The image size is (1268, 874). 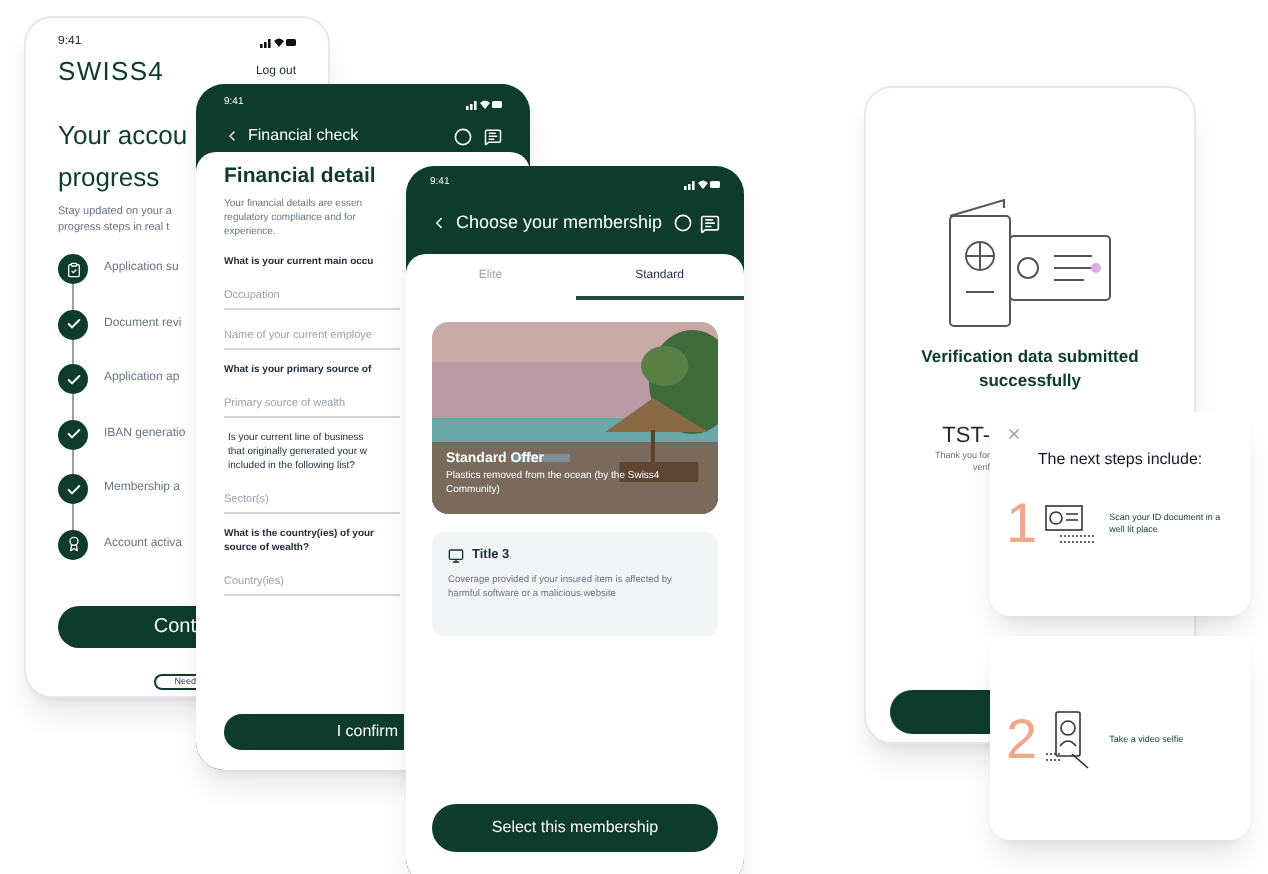 What do you see at coordinates (303, 136) in the screenshot?
I see `screen-title: Financial check` at bounding box center [303, 136].